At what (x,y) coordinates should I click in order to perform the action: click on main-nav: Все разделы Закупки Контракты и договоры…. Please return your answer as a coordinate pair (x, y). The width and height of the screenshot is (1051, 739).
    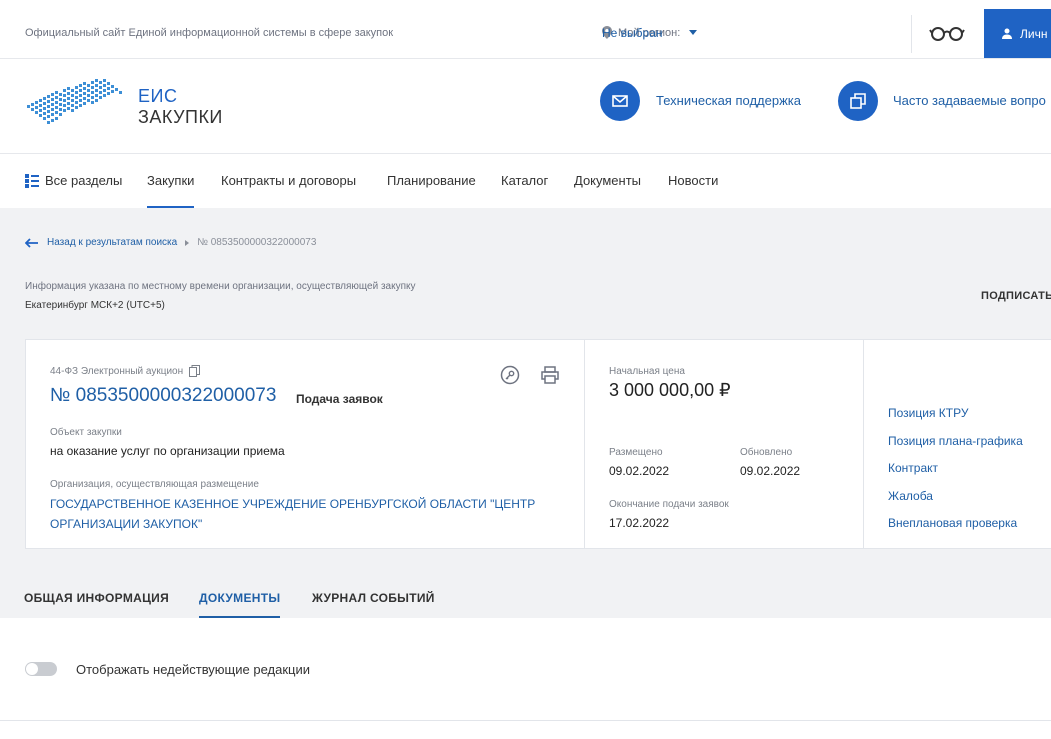
    Looking at the image, I should click on (525, 181).